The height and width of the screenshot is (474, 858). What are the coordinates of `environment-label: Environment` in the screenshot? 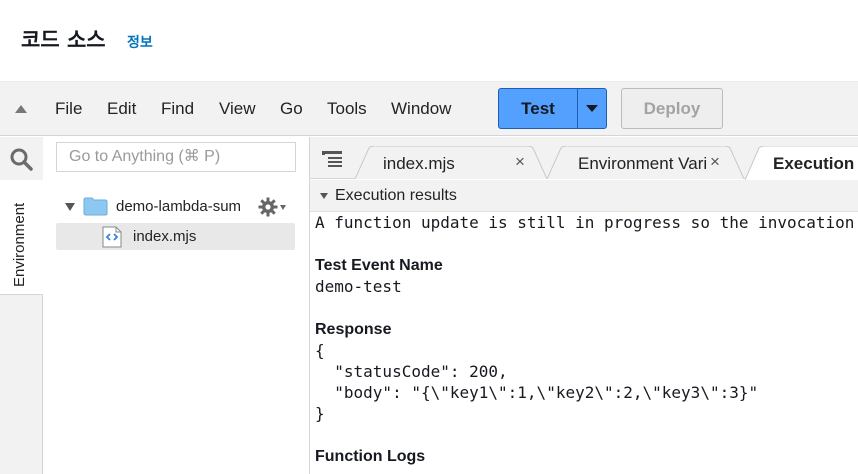 It's located at (19, 244).